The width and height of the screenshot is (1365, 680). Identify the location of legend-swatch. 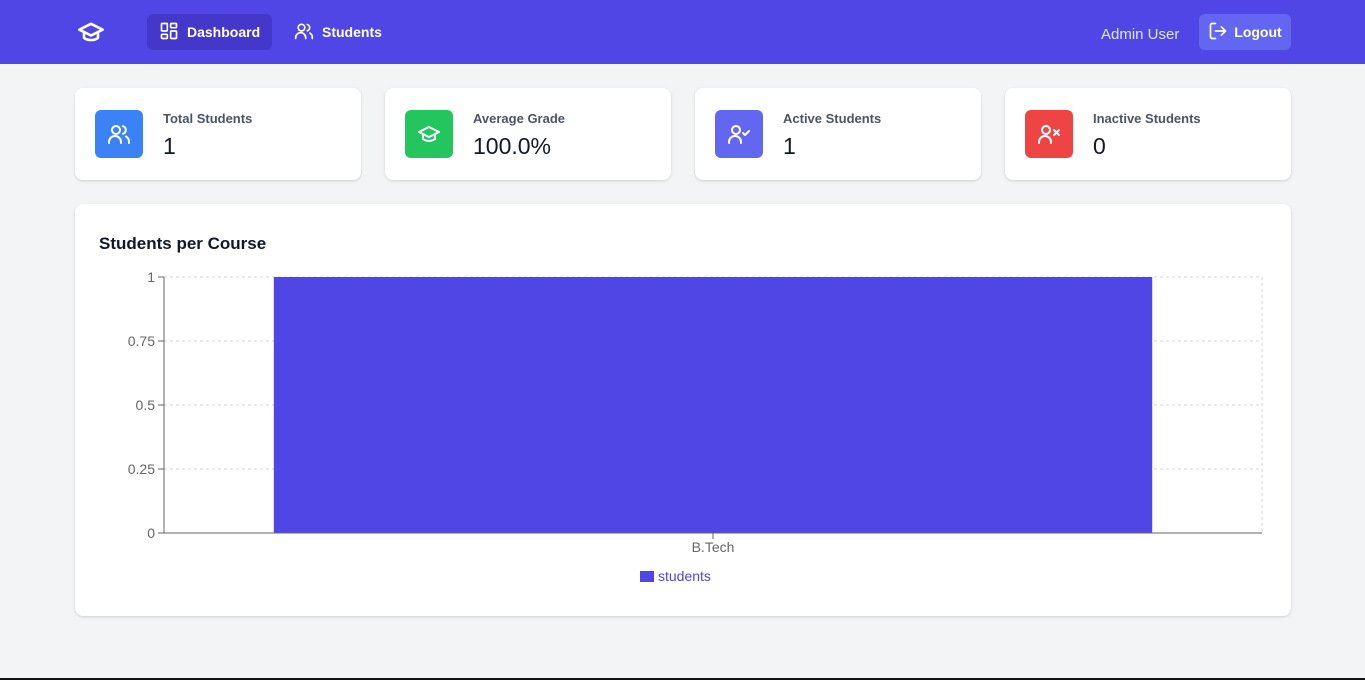
(647, 576).